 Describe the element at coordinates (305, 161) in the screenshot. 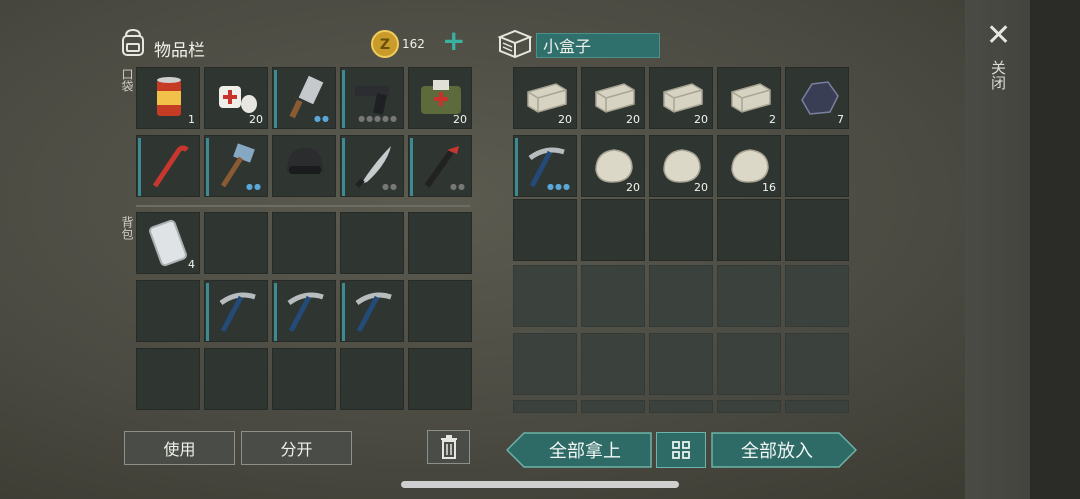

I see `helmet-icon` at that location.